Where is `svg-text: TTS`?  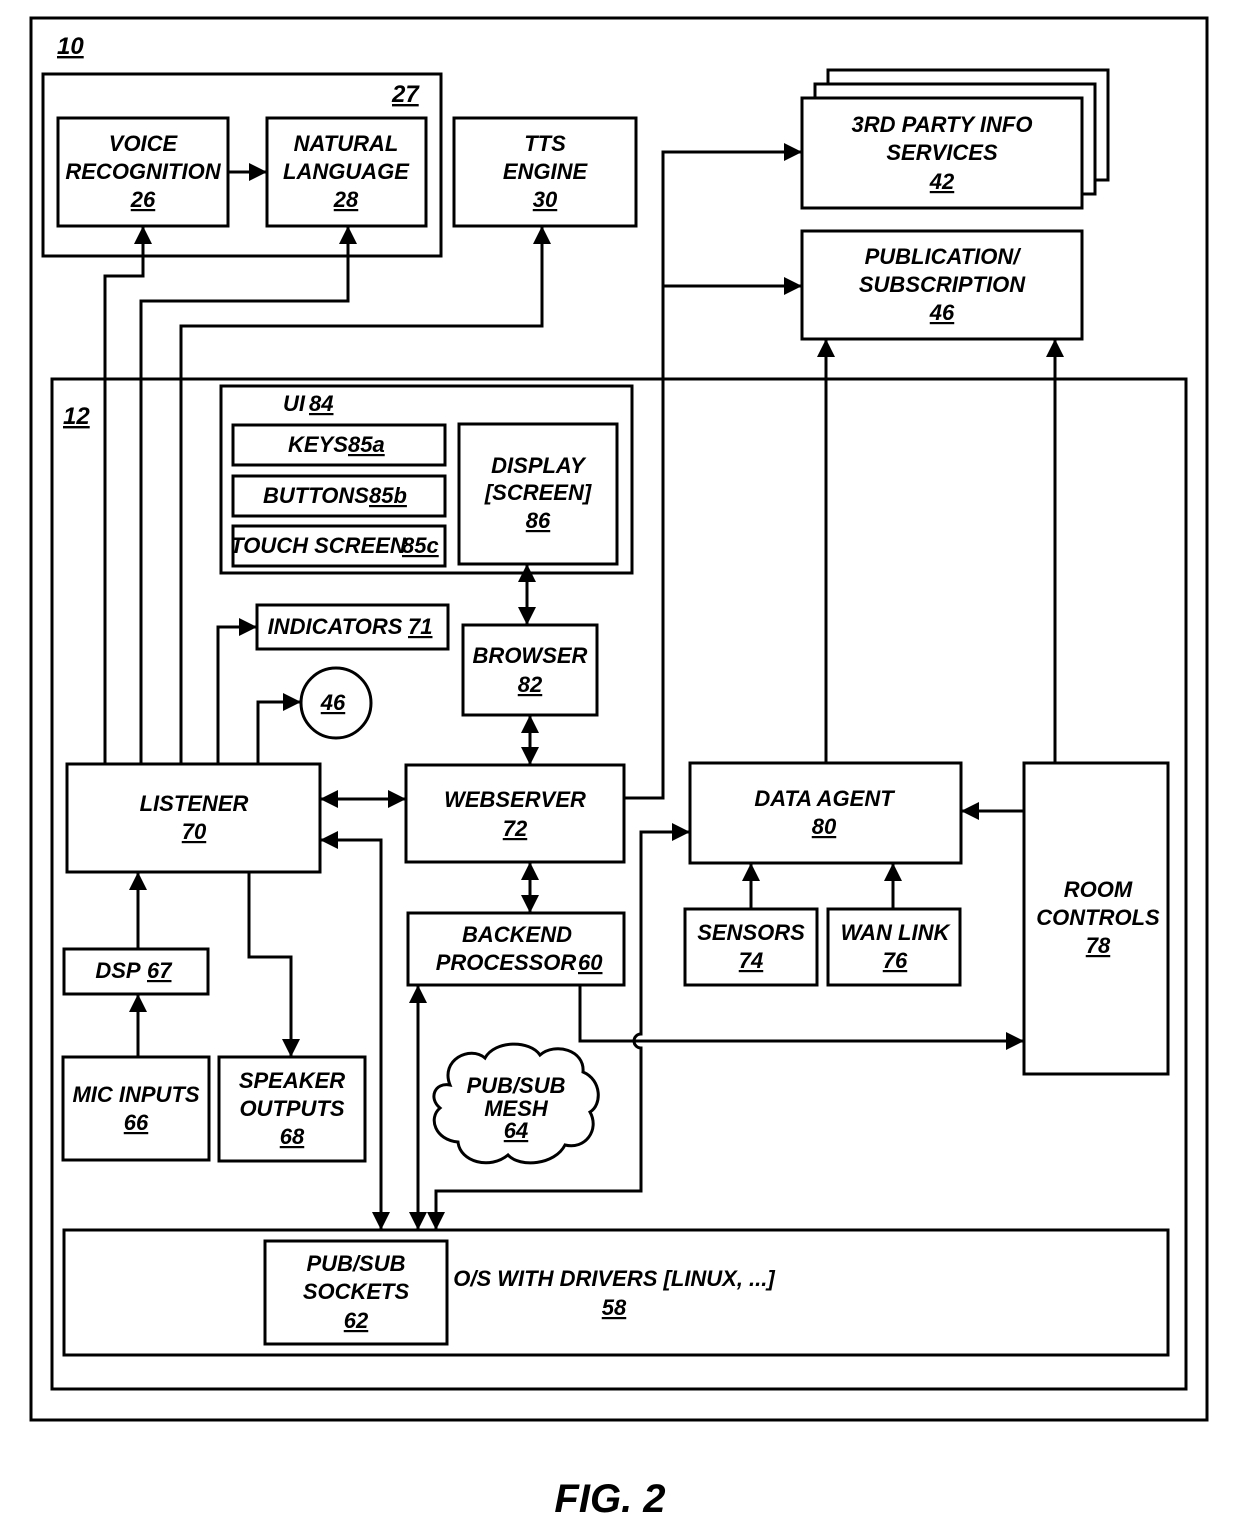 svg-text: TTS is located at coordinates (545, 143).